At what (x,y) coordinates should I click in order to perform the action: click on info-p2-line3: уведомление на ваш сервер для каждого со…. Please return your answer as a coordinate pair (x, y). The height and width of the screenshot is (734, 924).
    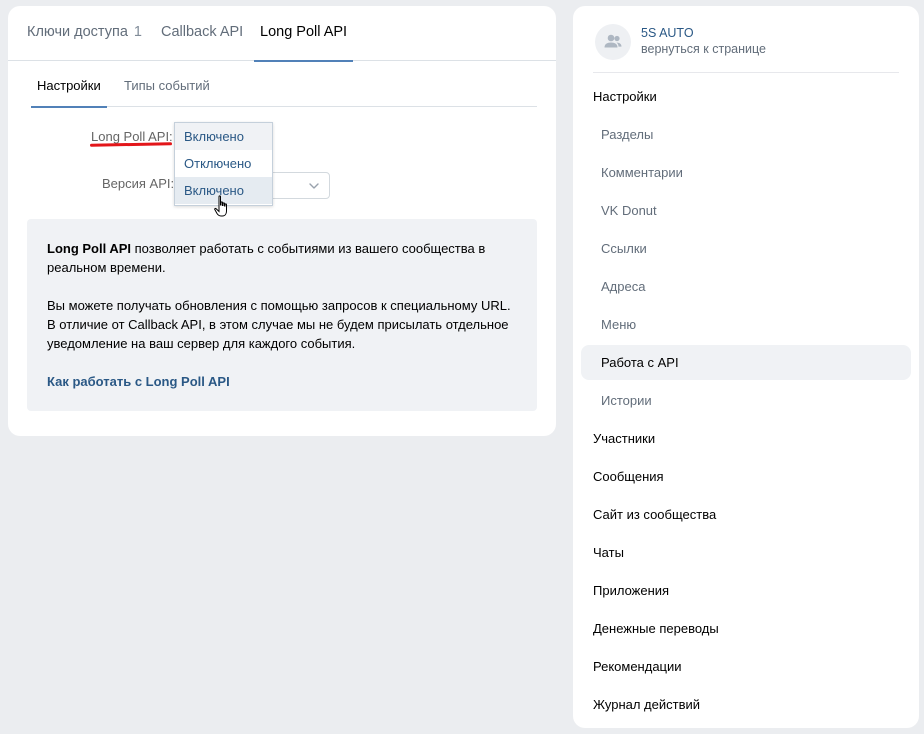
    Looking at the image, I should click on (201, 343).